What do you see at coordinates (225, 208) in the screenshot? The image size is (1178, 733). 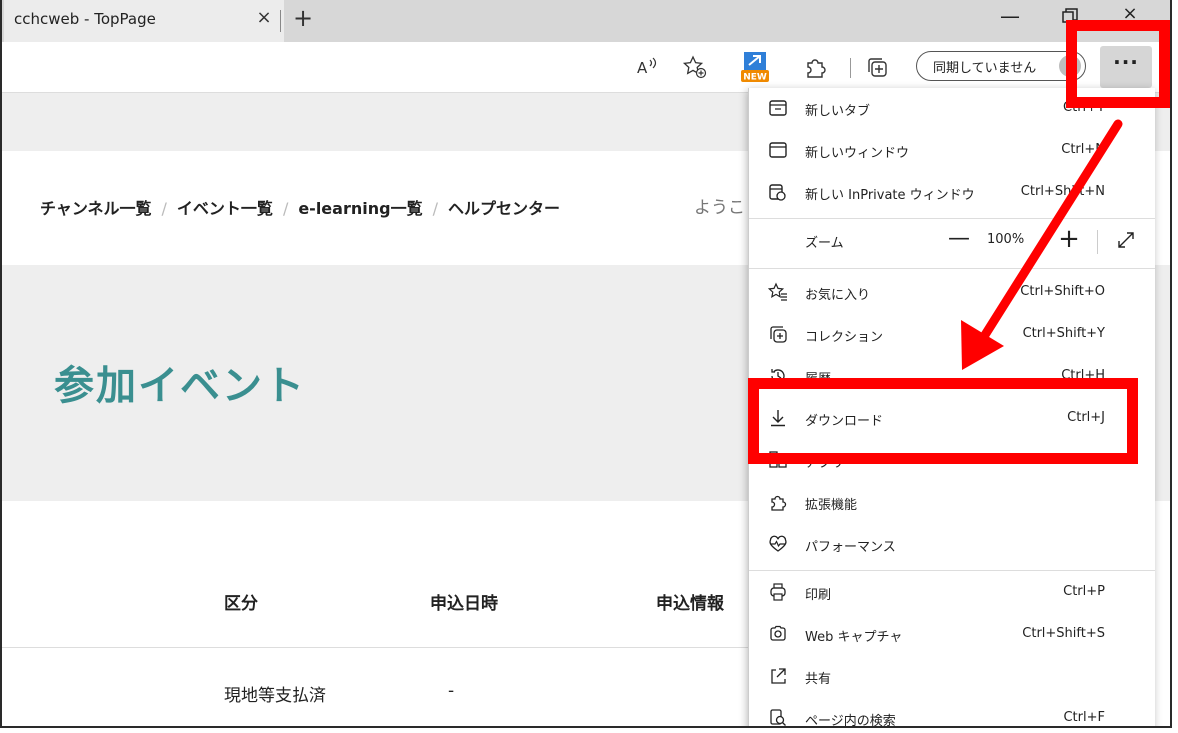 I see `nav-event-list: イベント一覧` at bounding box center [225, 208].